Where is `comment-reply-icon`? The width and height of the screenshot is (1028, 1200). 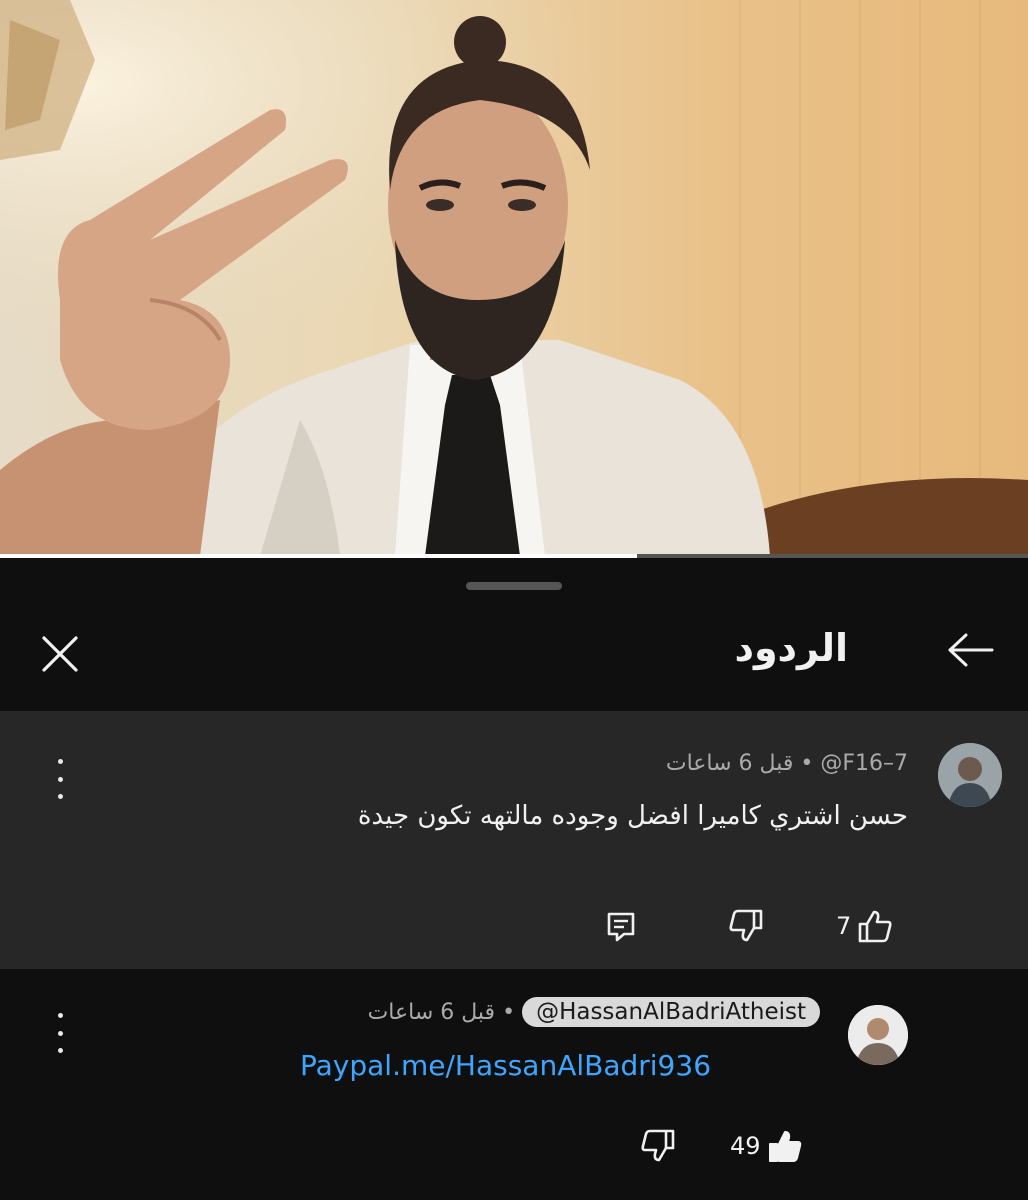
comment-reply-icon is located at coordinates (621, 927).